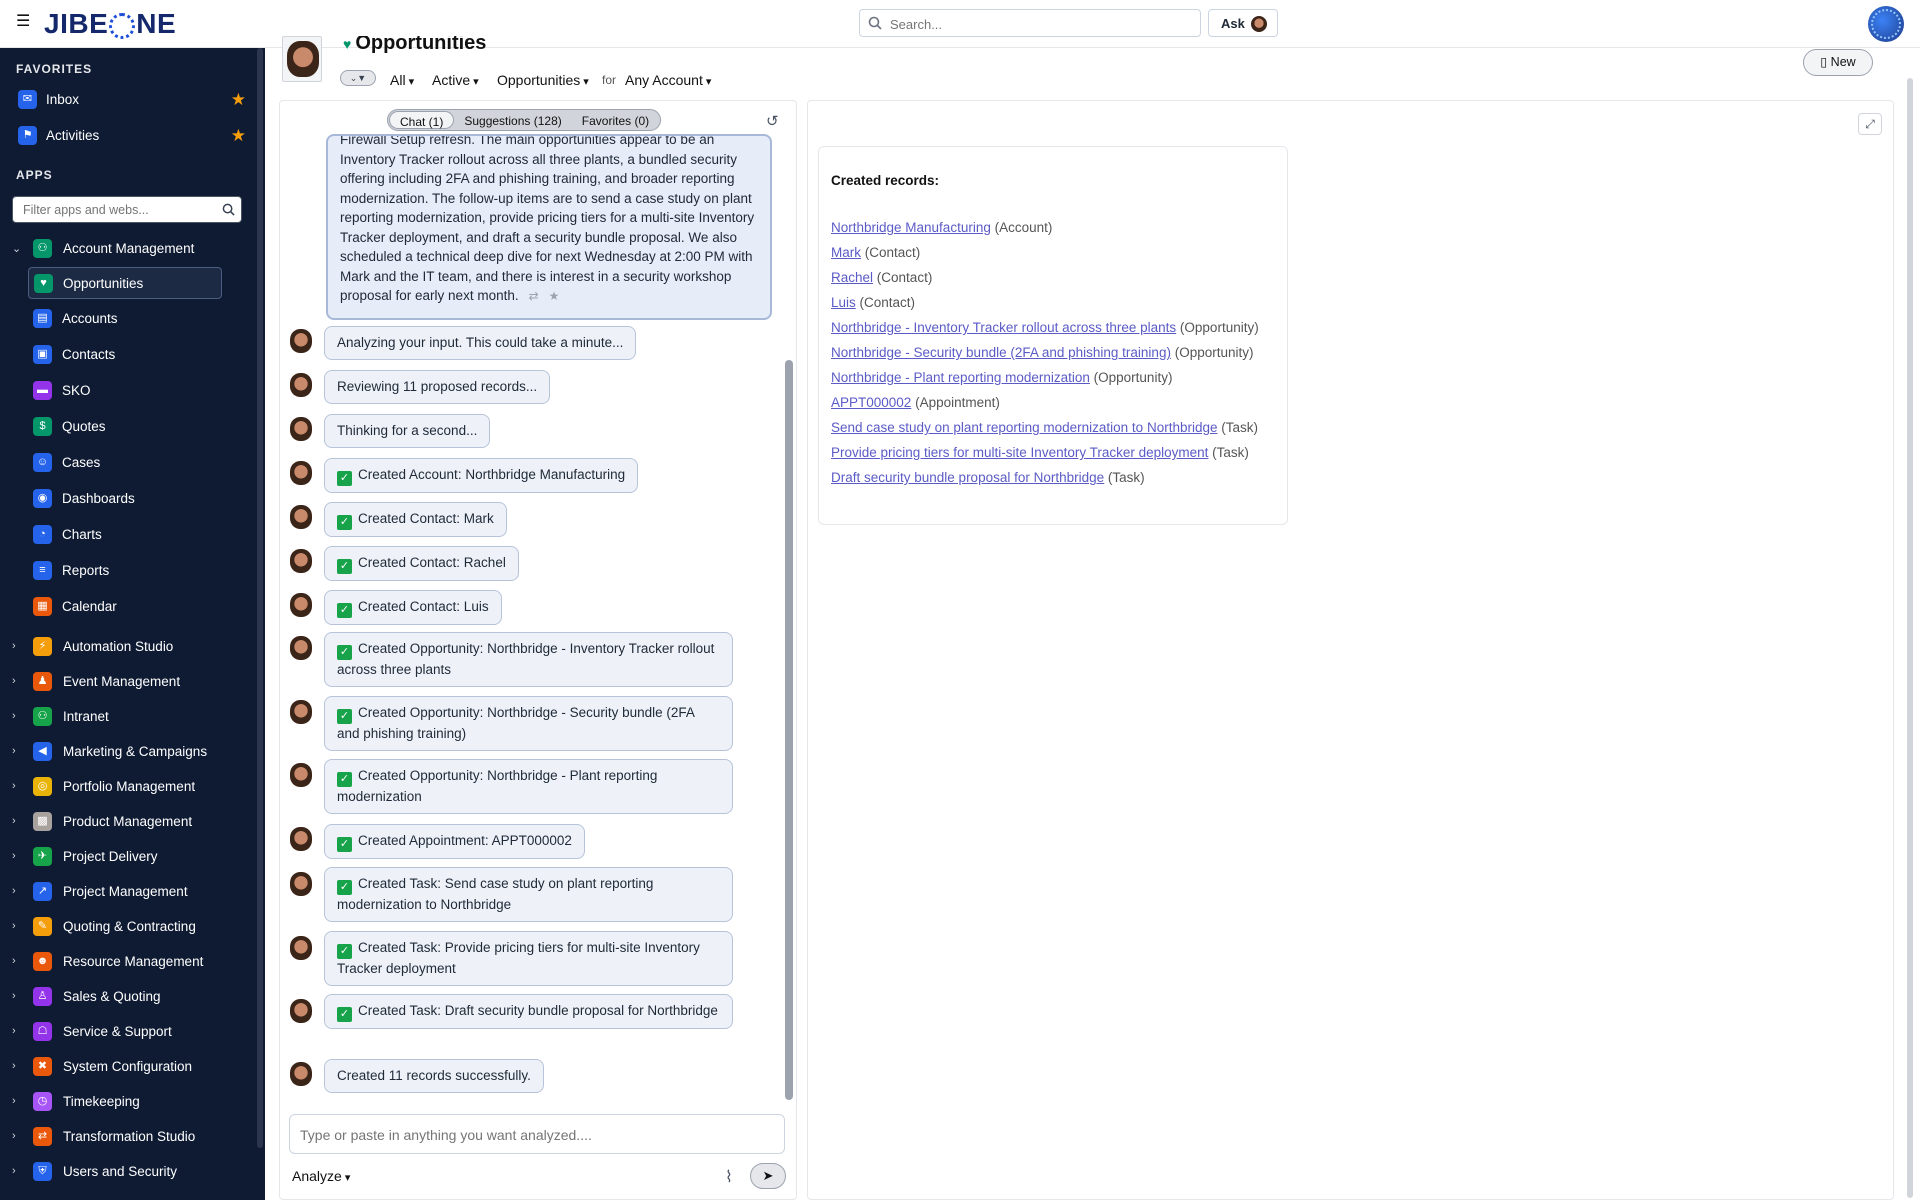  I want to click on record-link: APPT000002, so click(871, 402).